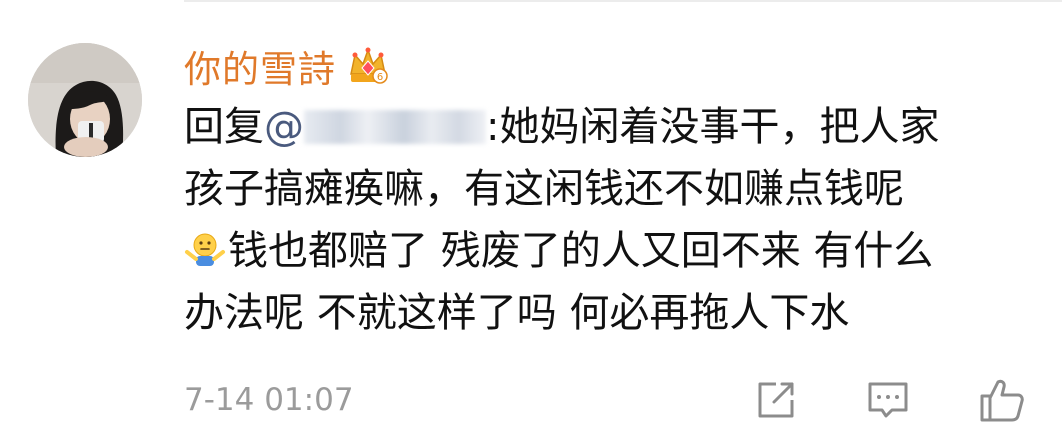  I want to click on mention-at-sign: @, so click(284, 127).